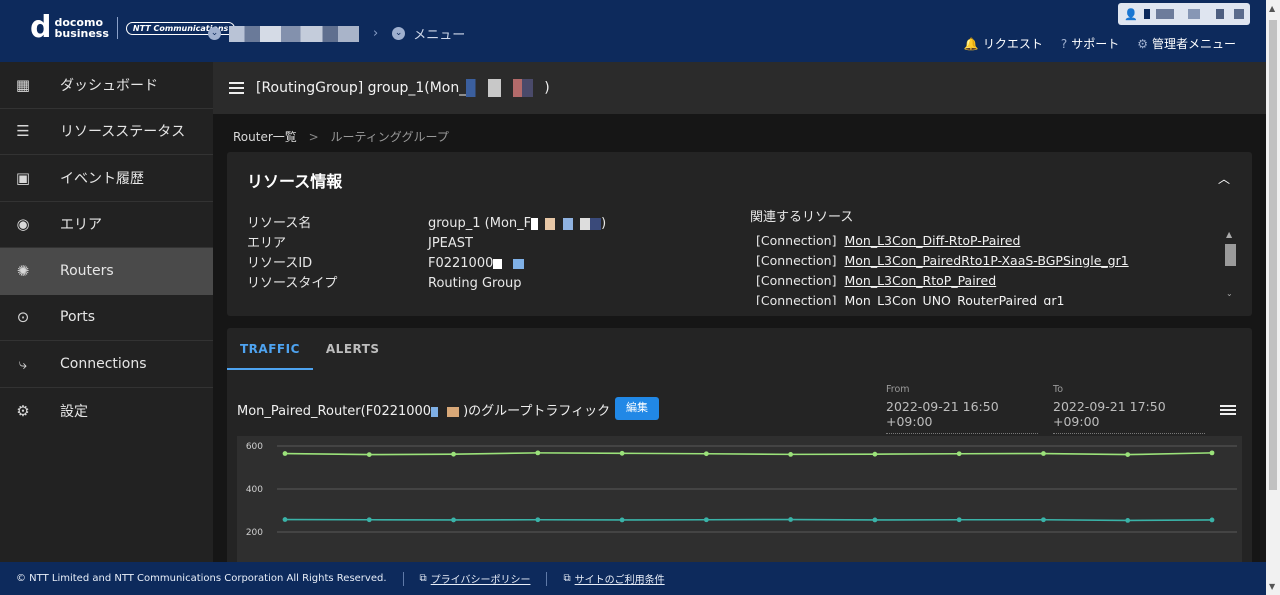  Describe the element at coordinates (450, 243) in the screenshot. I see `field-value: JPEAST` at that location.